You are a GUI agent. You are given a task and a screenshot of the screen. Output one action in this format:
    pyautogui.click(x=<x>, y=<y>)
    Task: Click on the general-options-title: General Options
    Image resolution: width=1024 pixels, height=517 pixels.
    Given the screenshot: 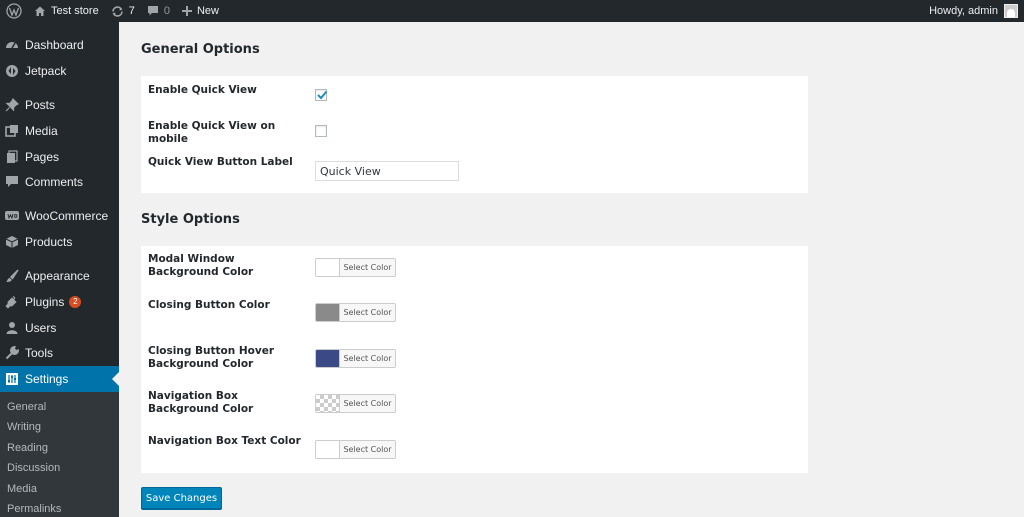 What is the action you would take?
    pyautogui.click(x=200, y=49)
    